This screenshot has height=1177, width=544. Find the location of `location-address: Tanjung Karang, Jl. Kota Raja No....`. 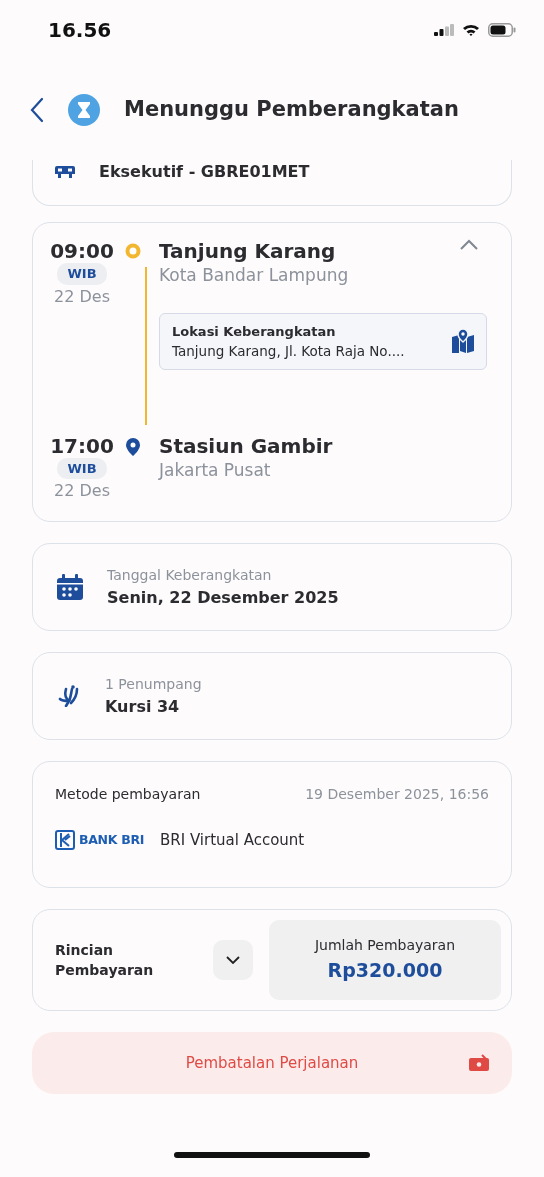

location-address: Tanjung Karang, Jl. Kota Raja No.... is located at coordinates (288, 351).